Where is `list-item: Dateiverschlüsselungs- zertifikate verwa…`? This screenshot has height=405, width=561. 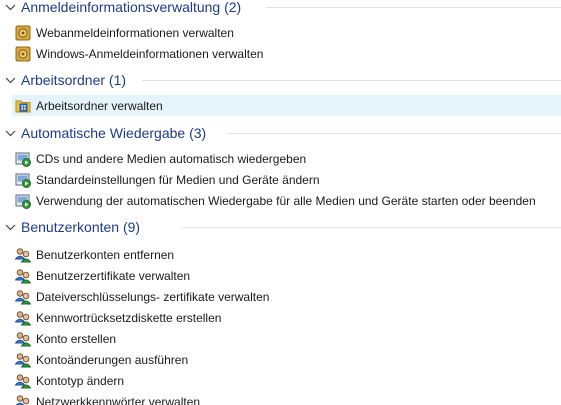 list-item: Dateiverschlüsselungs- zertifikate verwa… is located at coordinates (140, 296).